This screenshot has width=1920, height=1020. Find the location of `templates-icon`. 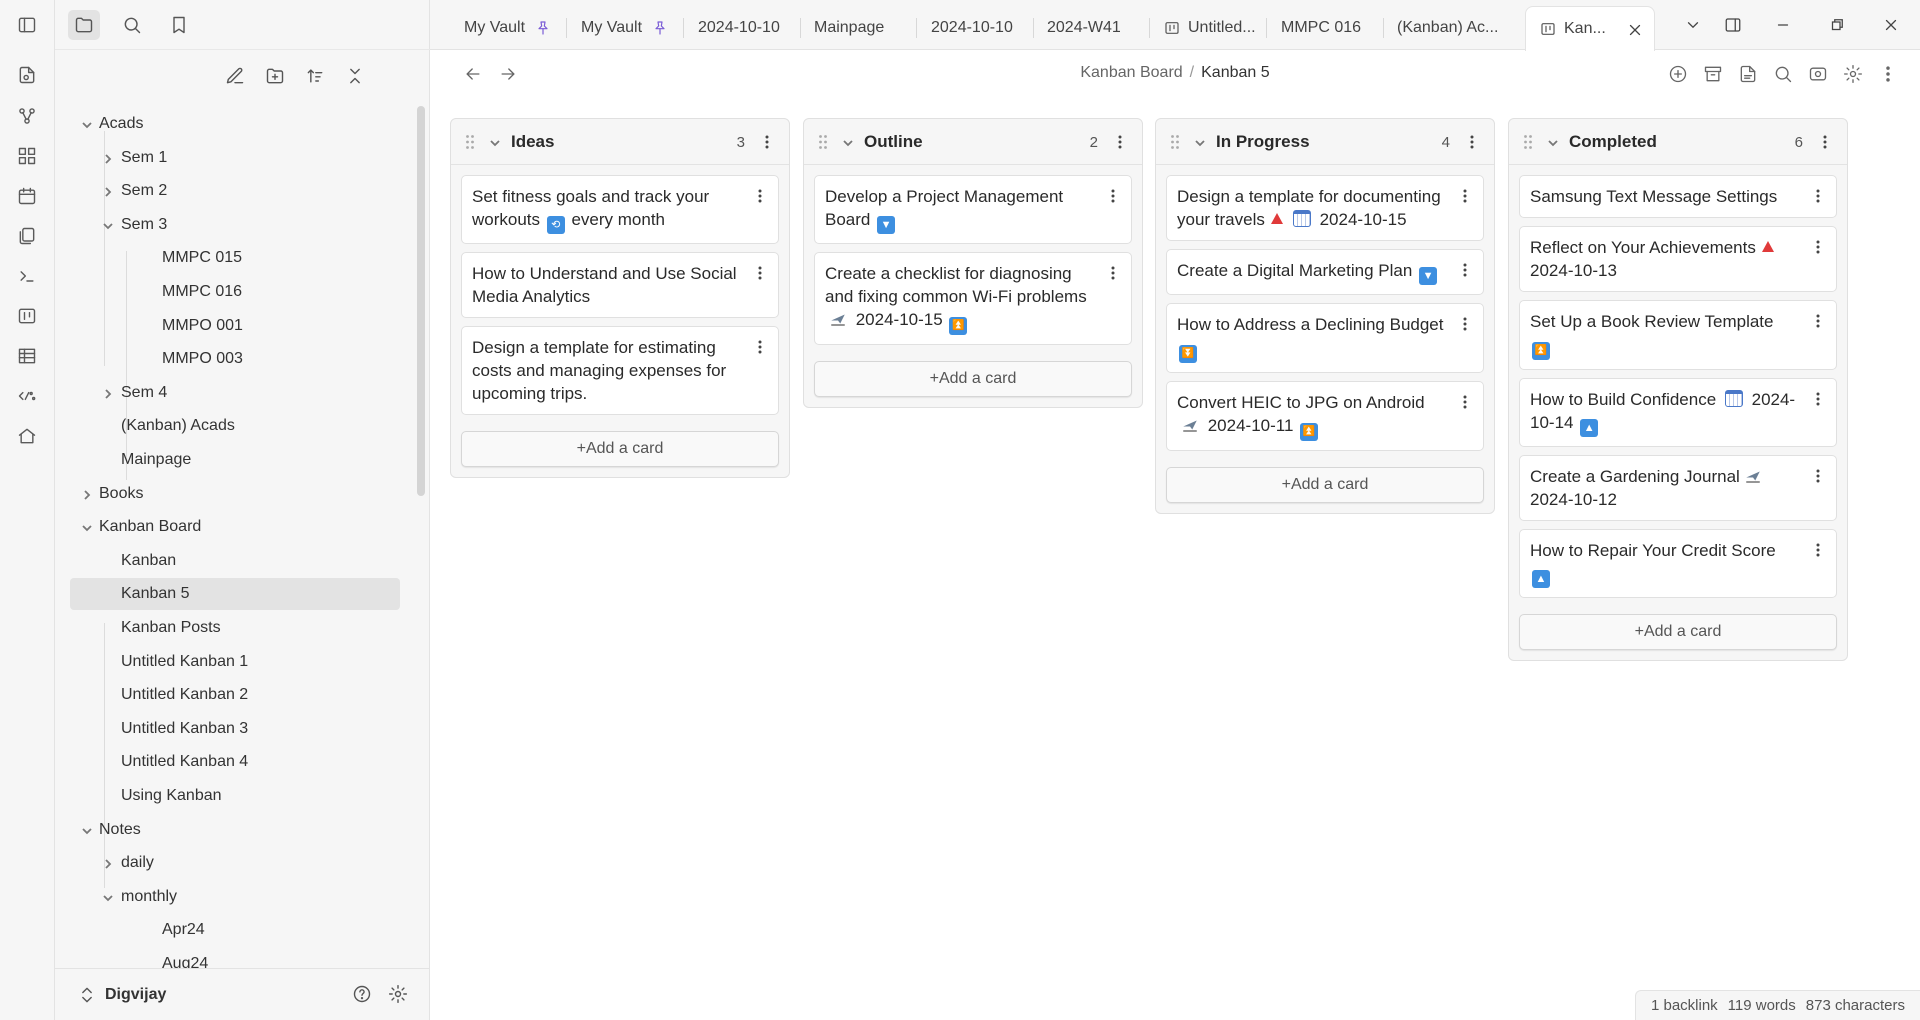

templates-icon is located at coordinates (27, 236).